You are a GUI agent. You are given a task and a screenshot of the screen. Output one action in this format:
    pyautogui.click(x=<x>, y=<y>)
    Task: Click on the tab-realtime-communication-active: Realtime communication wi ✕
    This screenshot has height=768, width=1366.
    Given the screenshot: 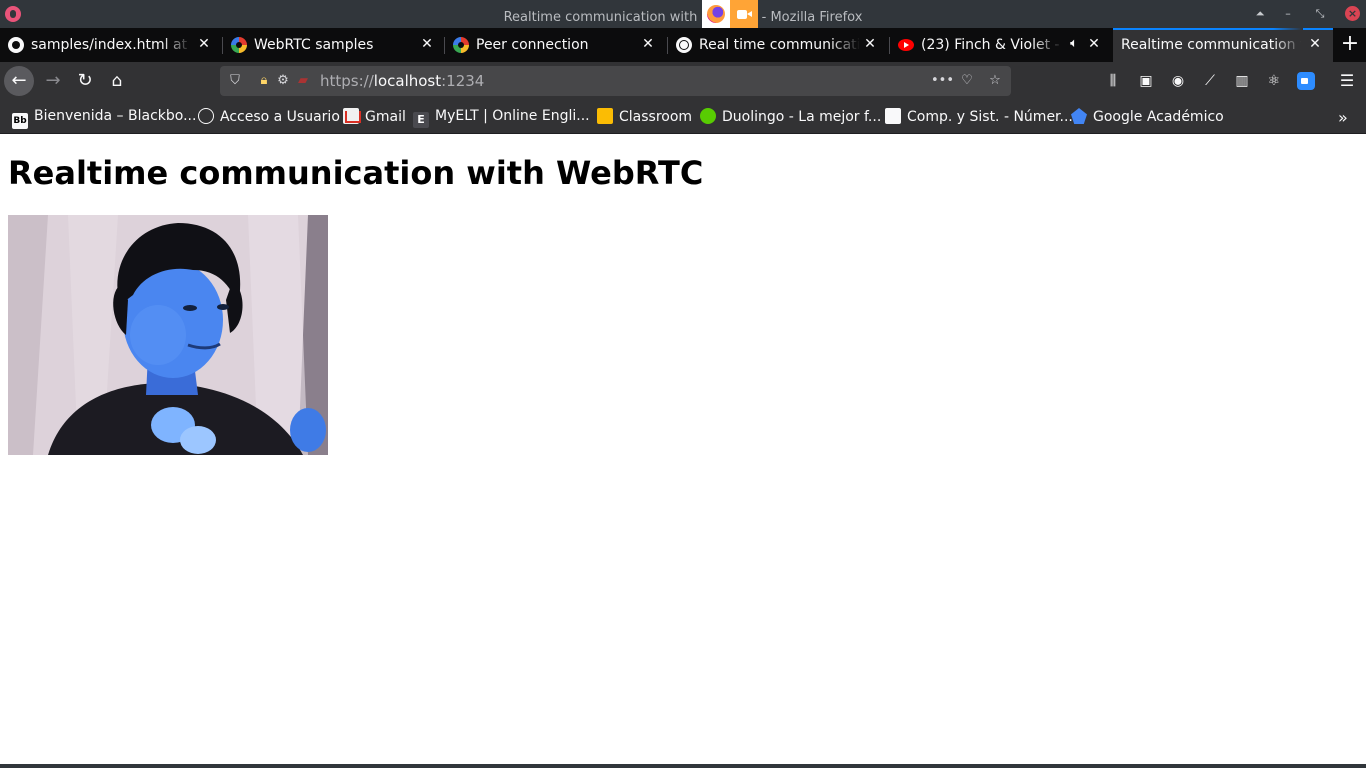 What is the action you would take?
    pyautogui.click(x=1223, y=45)
    